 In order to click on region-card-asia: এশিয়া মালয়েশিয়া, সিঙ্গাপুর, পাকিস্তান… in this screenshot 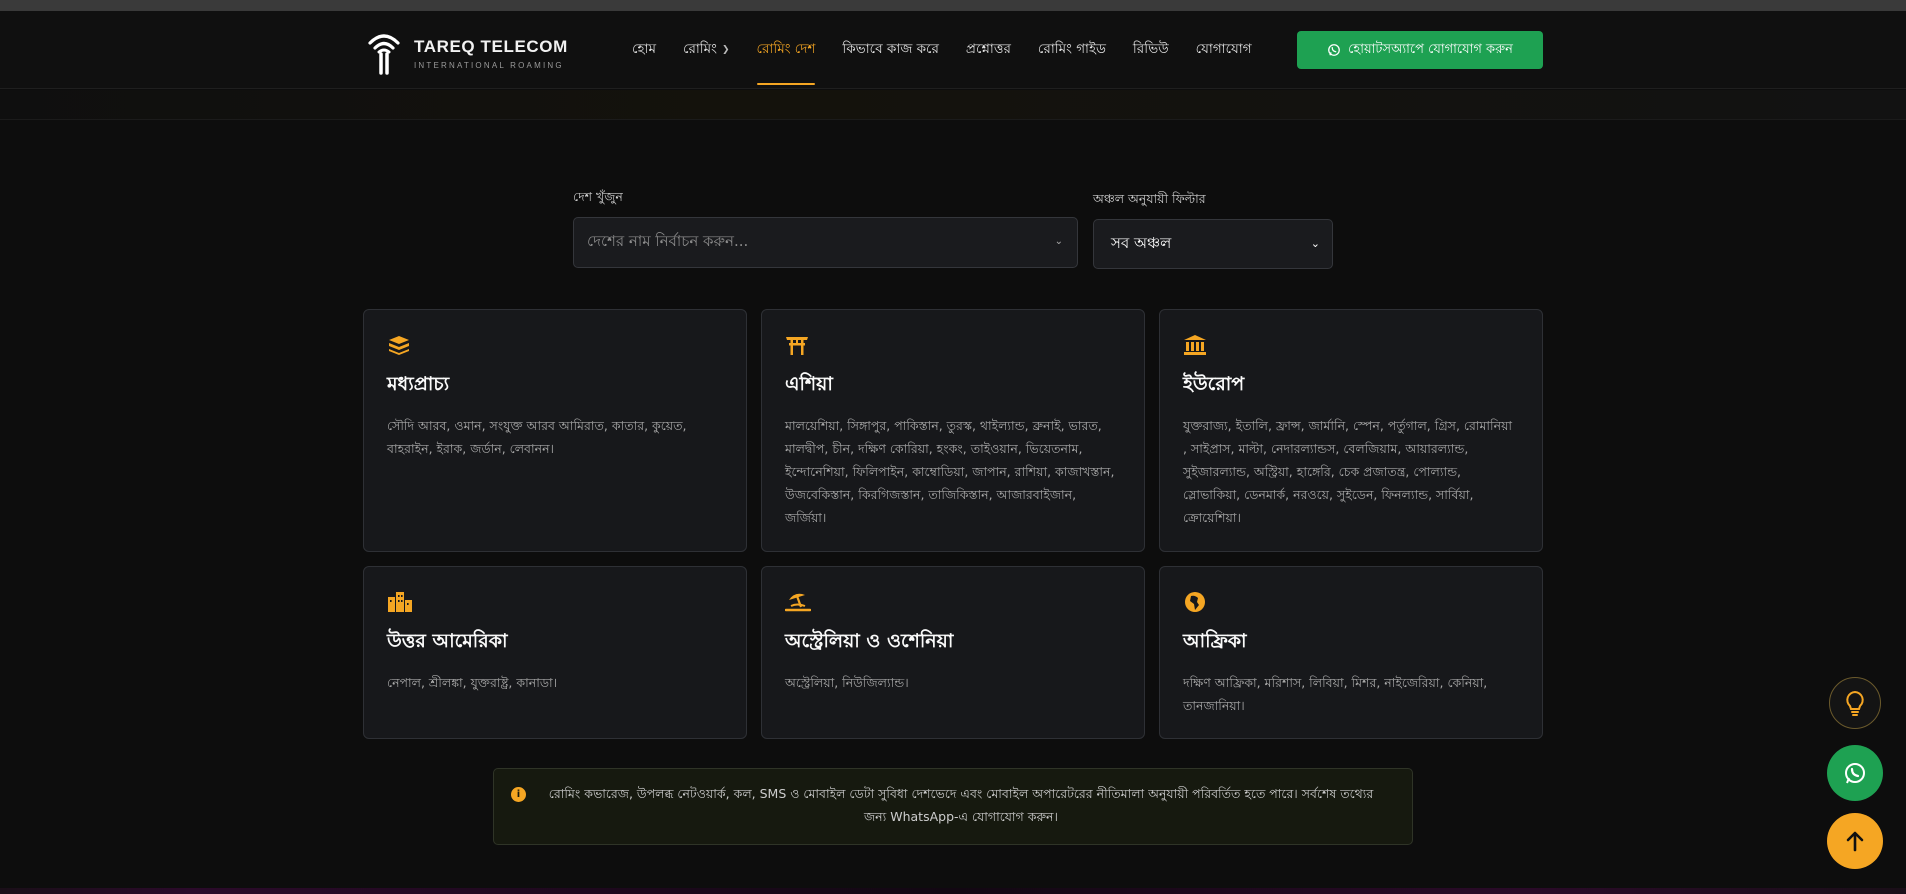, I will do `click(953, 430)`.